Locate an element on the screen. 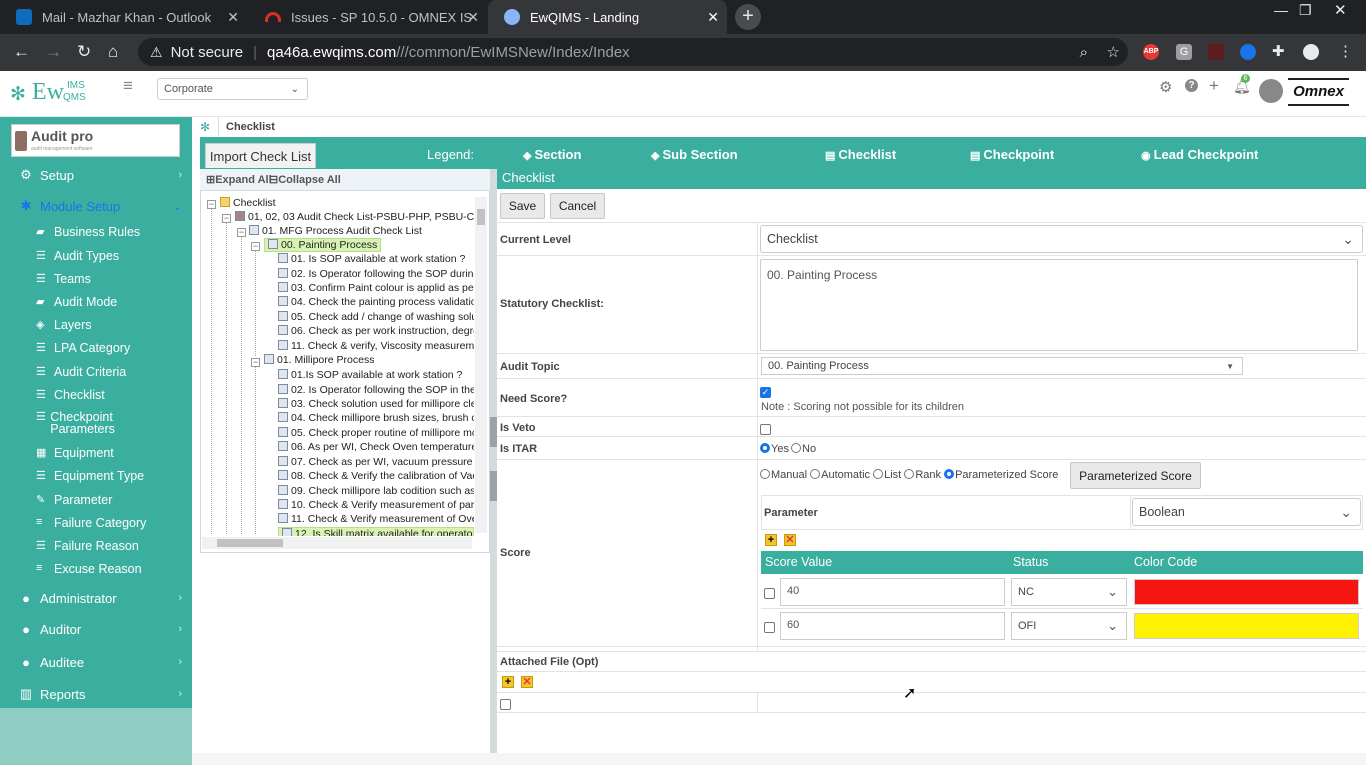 The height and width of the screenshot is (765, 1366). minimize-icon: — is located at coordinates (1281, 10).